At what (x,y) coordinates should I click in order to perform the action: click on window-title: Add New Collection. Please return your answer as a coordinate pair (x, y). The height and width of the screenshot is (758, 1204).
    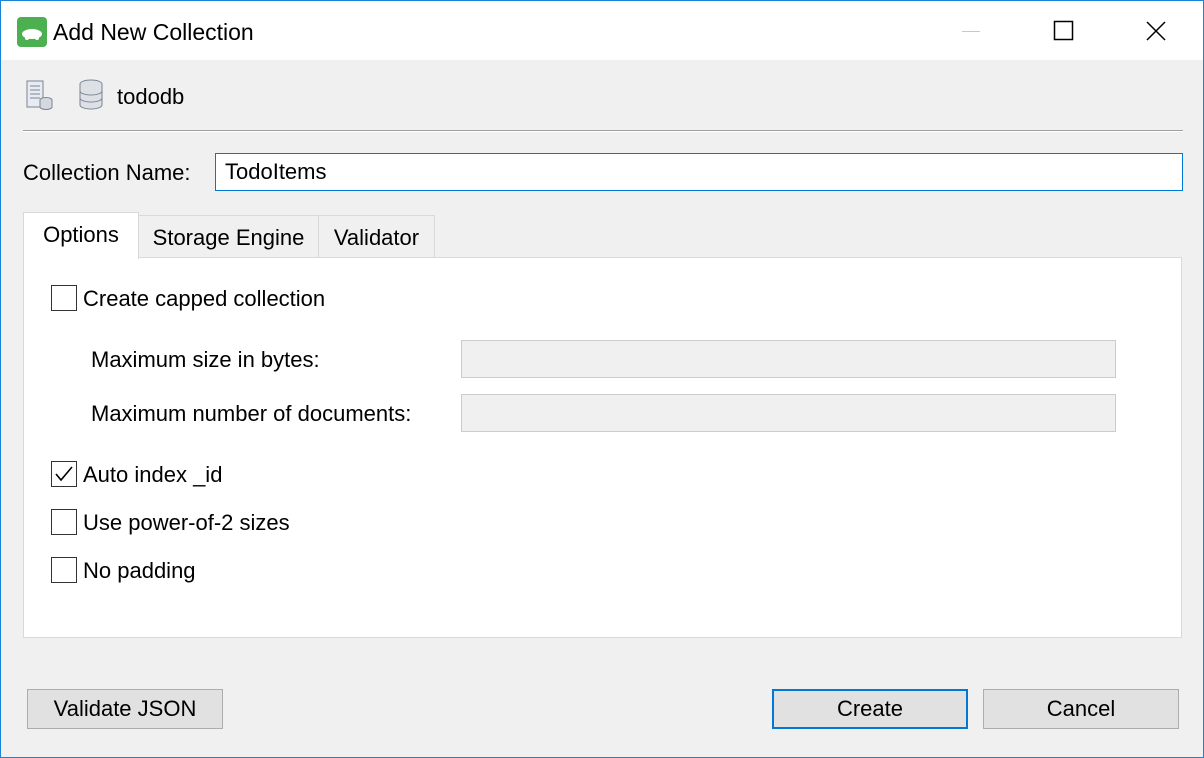
    Looking at the image, I should click on (153, 32).